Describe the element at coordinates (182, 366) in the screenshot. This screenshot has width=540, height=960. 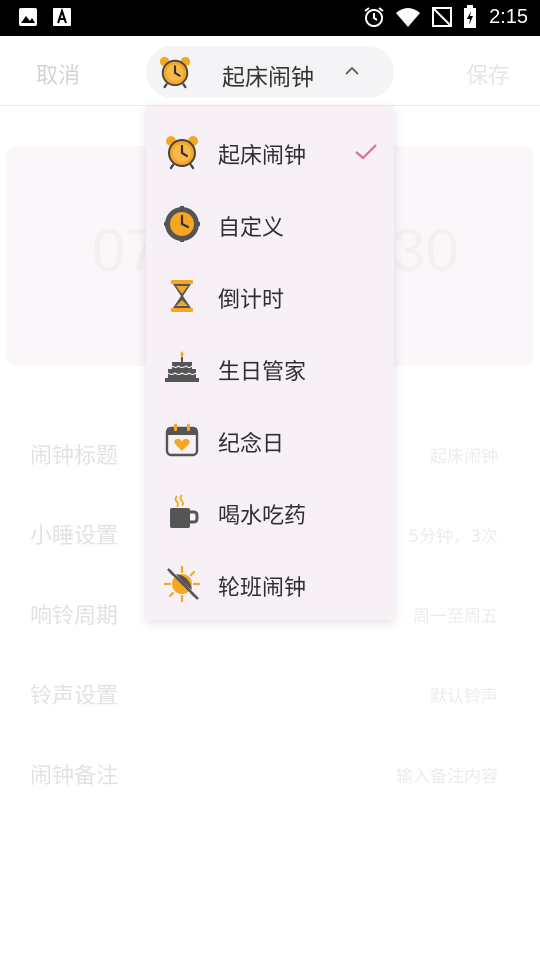
I see `birthday-cake-icon` at that location.